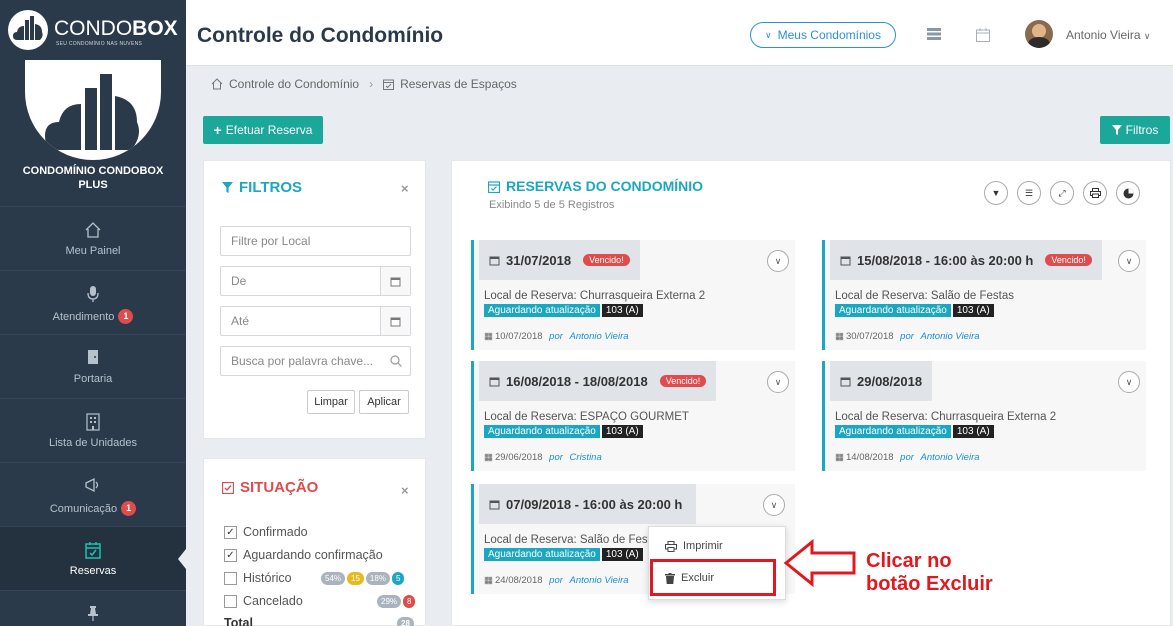 The width and height of the screenshot is (1173, 626). I want to click on building-icon, so click(93, 422).